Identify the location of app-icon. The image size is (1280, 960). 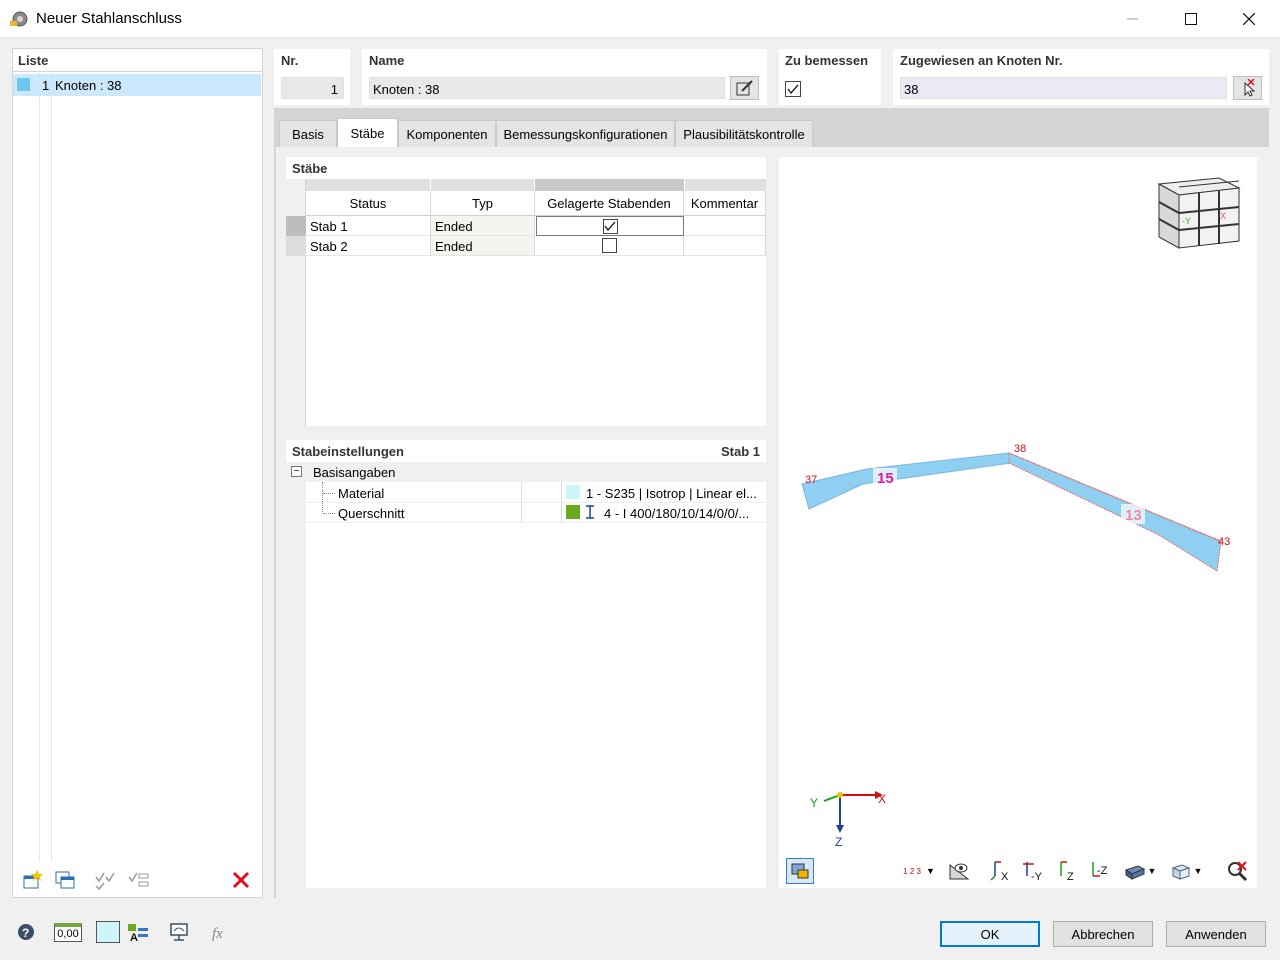
(19, 19).